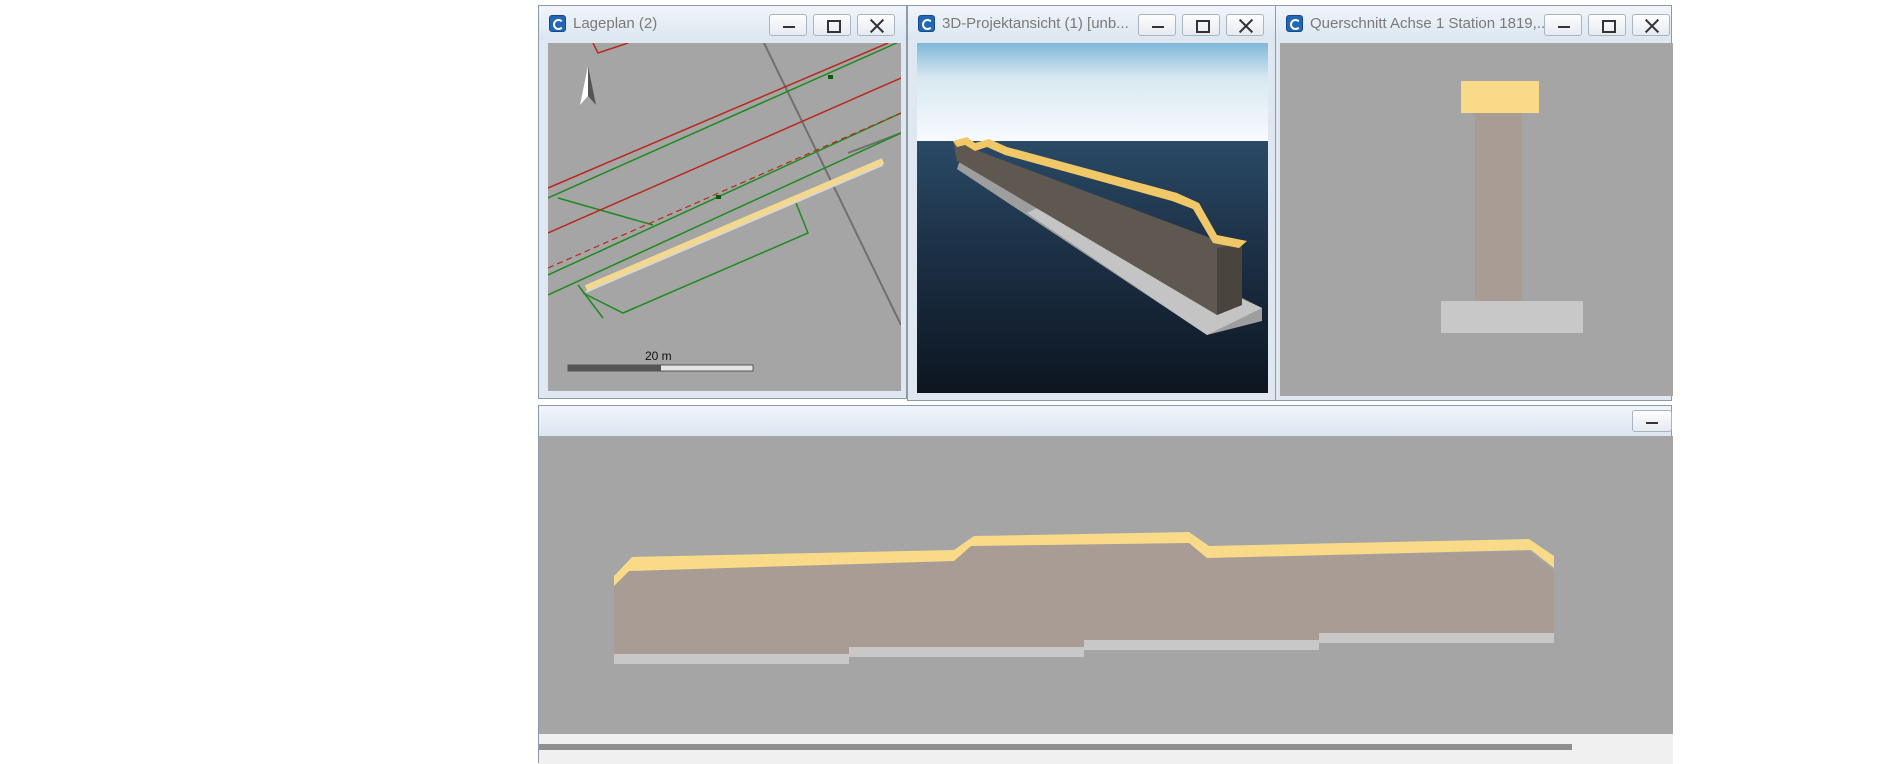 The height and width of the screenshot is (764, 1880). What do you see at coordinates (660, 368) in the screenshot?
I see `scale-bar` at bounding box center [660, 368].